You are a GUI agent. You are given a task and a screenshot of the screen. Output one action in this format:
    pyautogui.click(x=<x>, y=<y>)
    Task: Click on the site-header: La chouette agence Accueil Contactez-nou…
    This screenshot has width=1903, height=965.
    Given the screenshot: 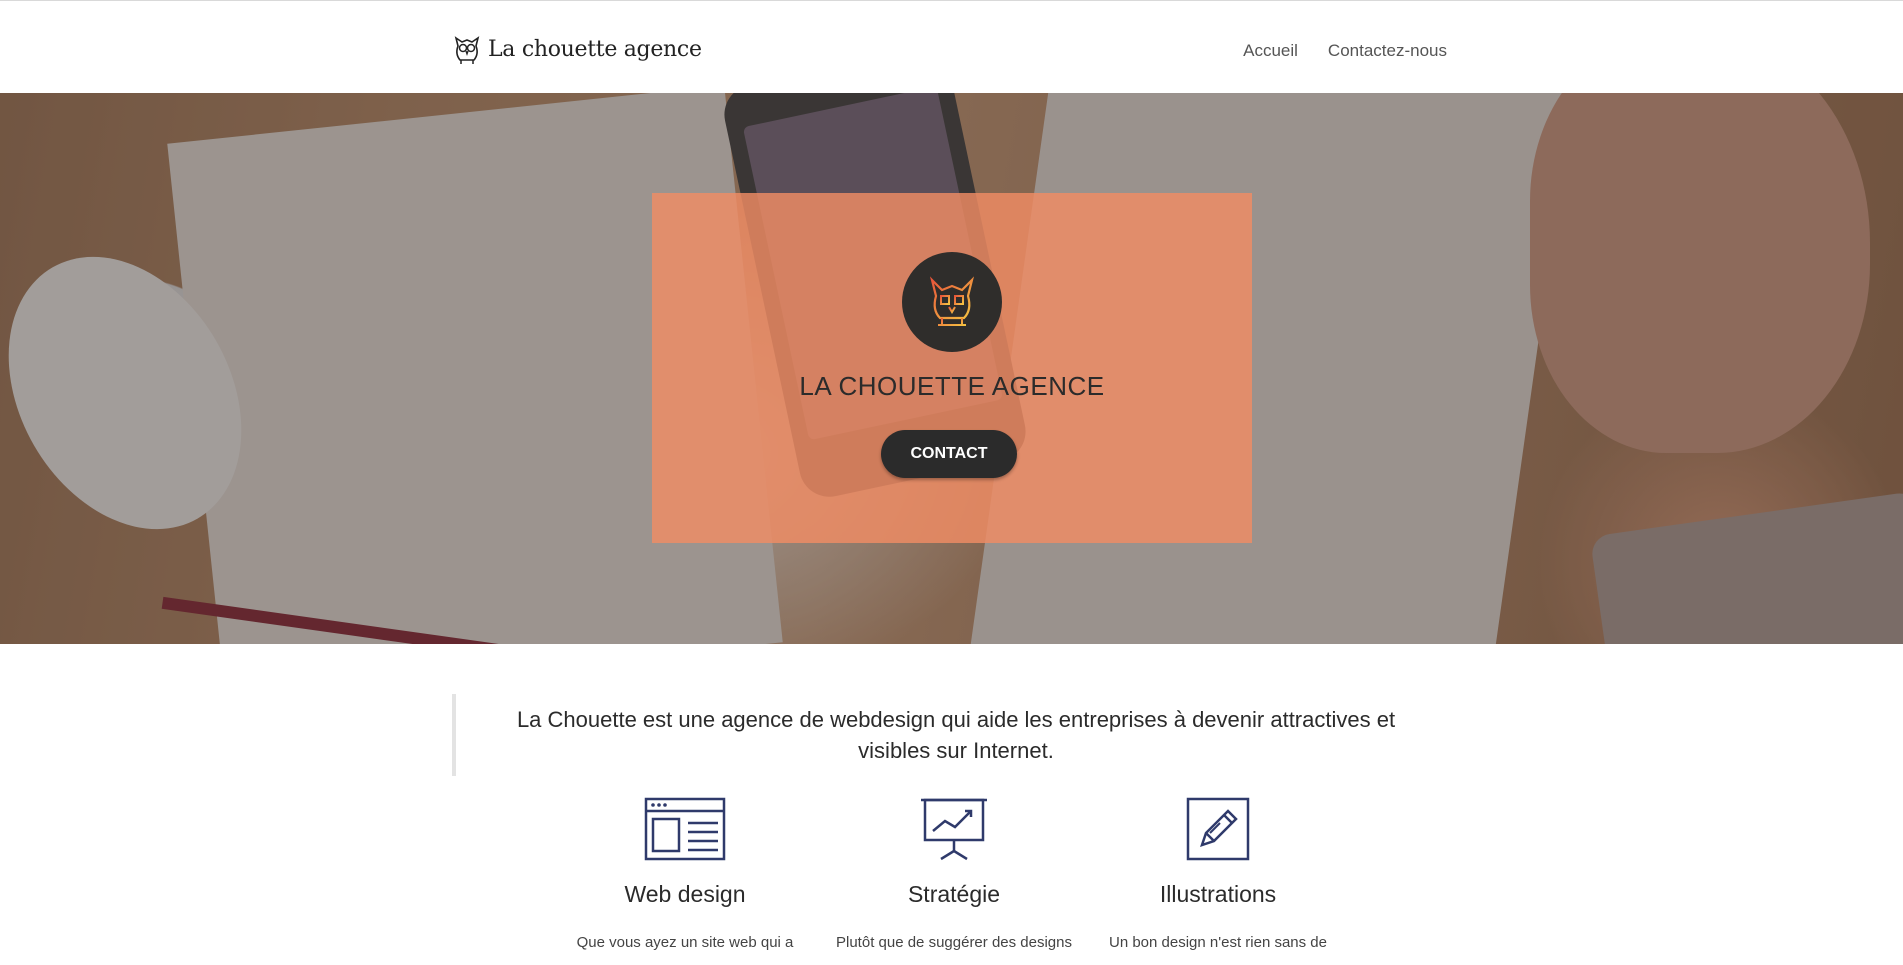 What is the action you would take?
    pyautogui.click(x=951, y=47)
    